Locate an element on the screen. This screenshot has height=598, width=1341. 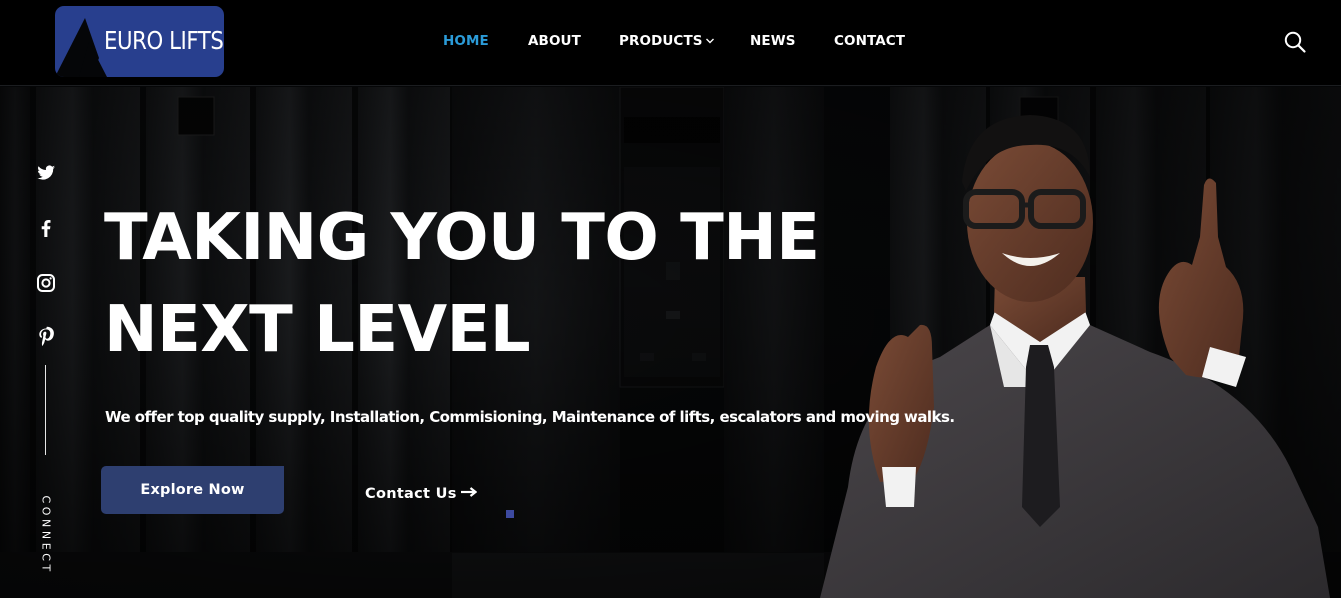
connect-label: CONNECT is located at coordinates (46, 535).